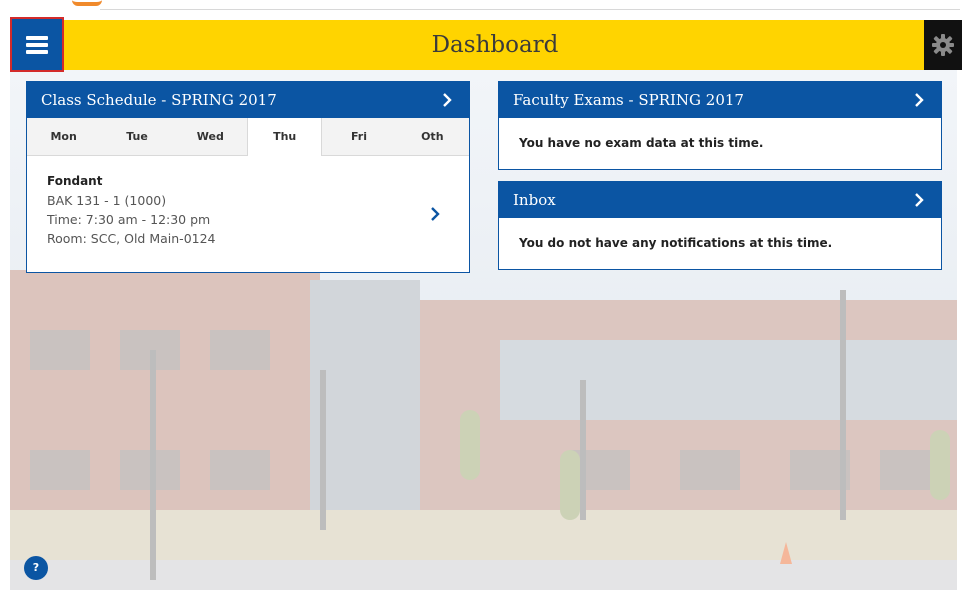 Image resolution: width=962 pixels, height=590 pixels. Describe the element at coordinates (432, 136) in the screenshot. I see `tab-oth: Oth` at that location.